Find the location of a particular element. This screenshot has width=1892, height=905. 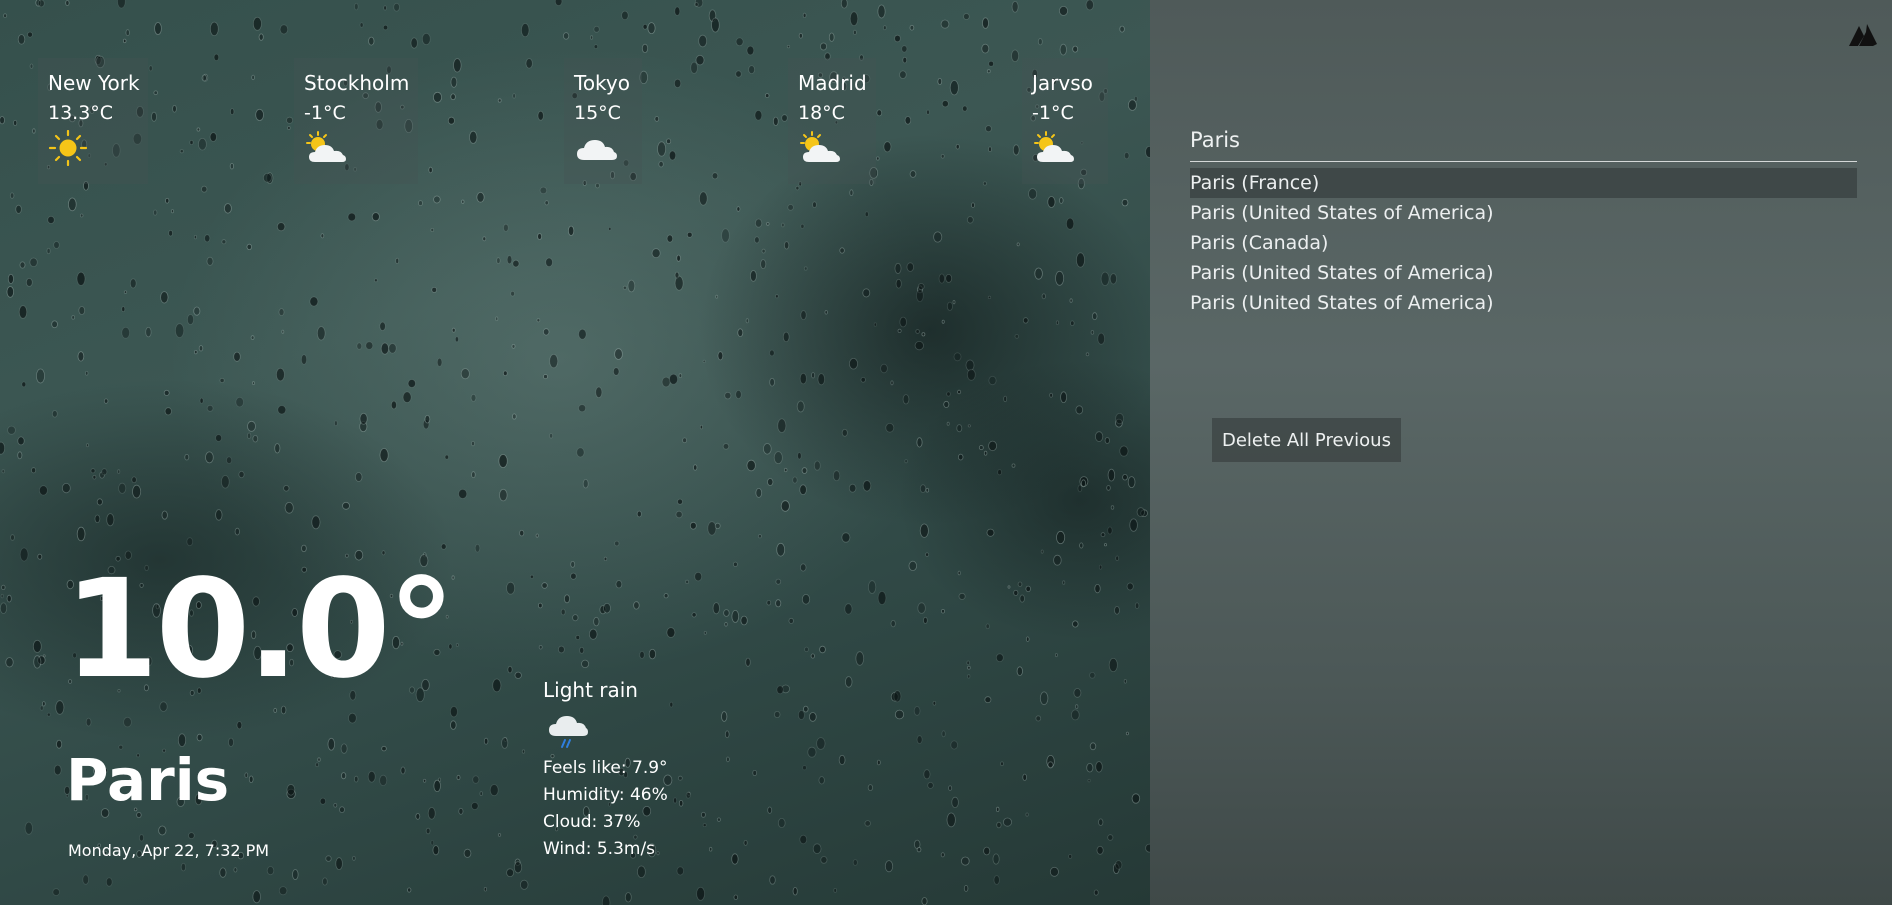

suggestion-item: Paris (Canada) is located at coordinates (1523, 243).